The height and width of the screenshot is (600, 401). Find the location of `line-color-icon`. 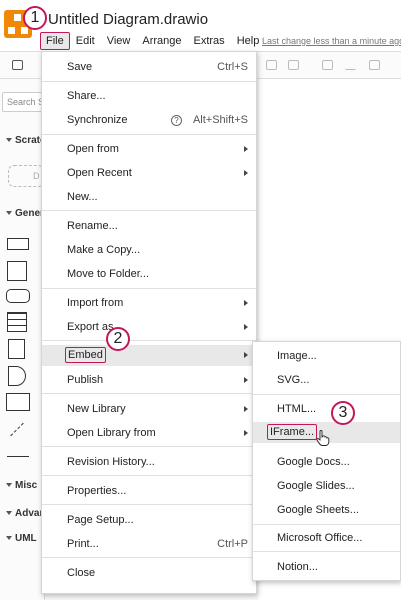

line-color-icon is located at coordinates (350, 65).